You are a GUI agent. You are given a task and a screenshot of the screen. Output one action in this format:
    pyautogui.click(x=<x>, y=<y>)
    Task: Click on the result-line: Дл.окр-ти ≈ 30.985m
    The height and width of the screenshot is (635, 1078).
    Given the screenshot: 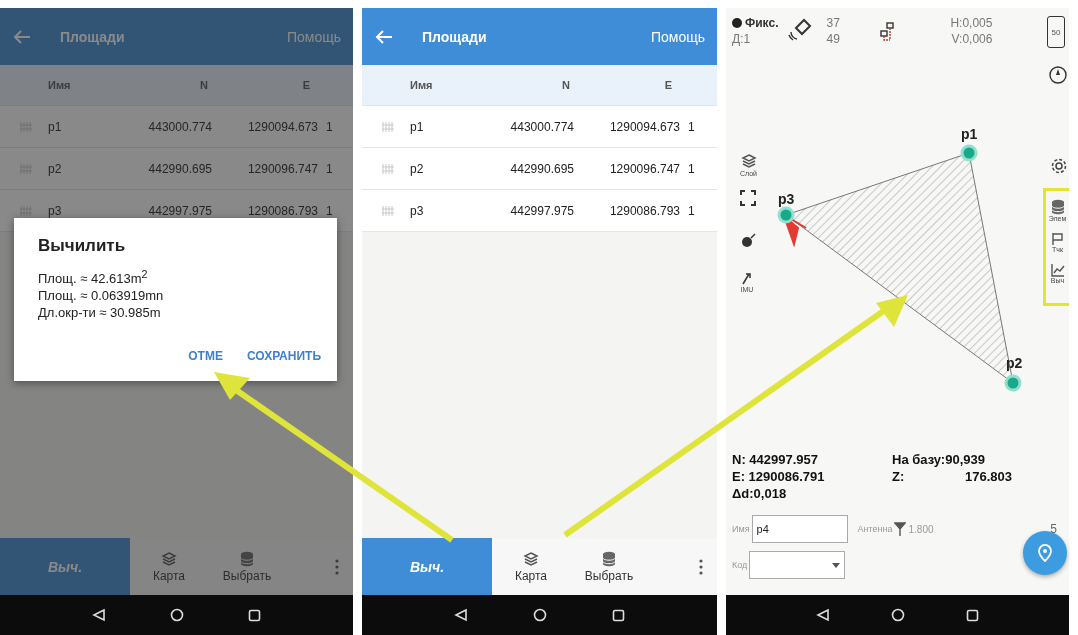 What is the action you would take?
    pyautogui.click(x=100, y=313)
    